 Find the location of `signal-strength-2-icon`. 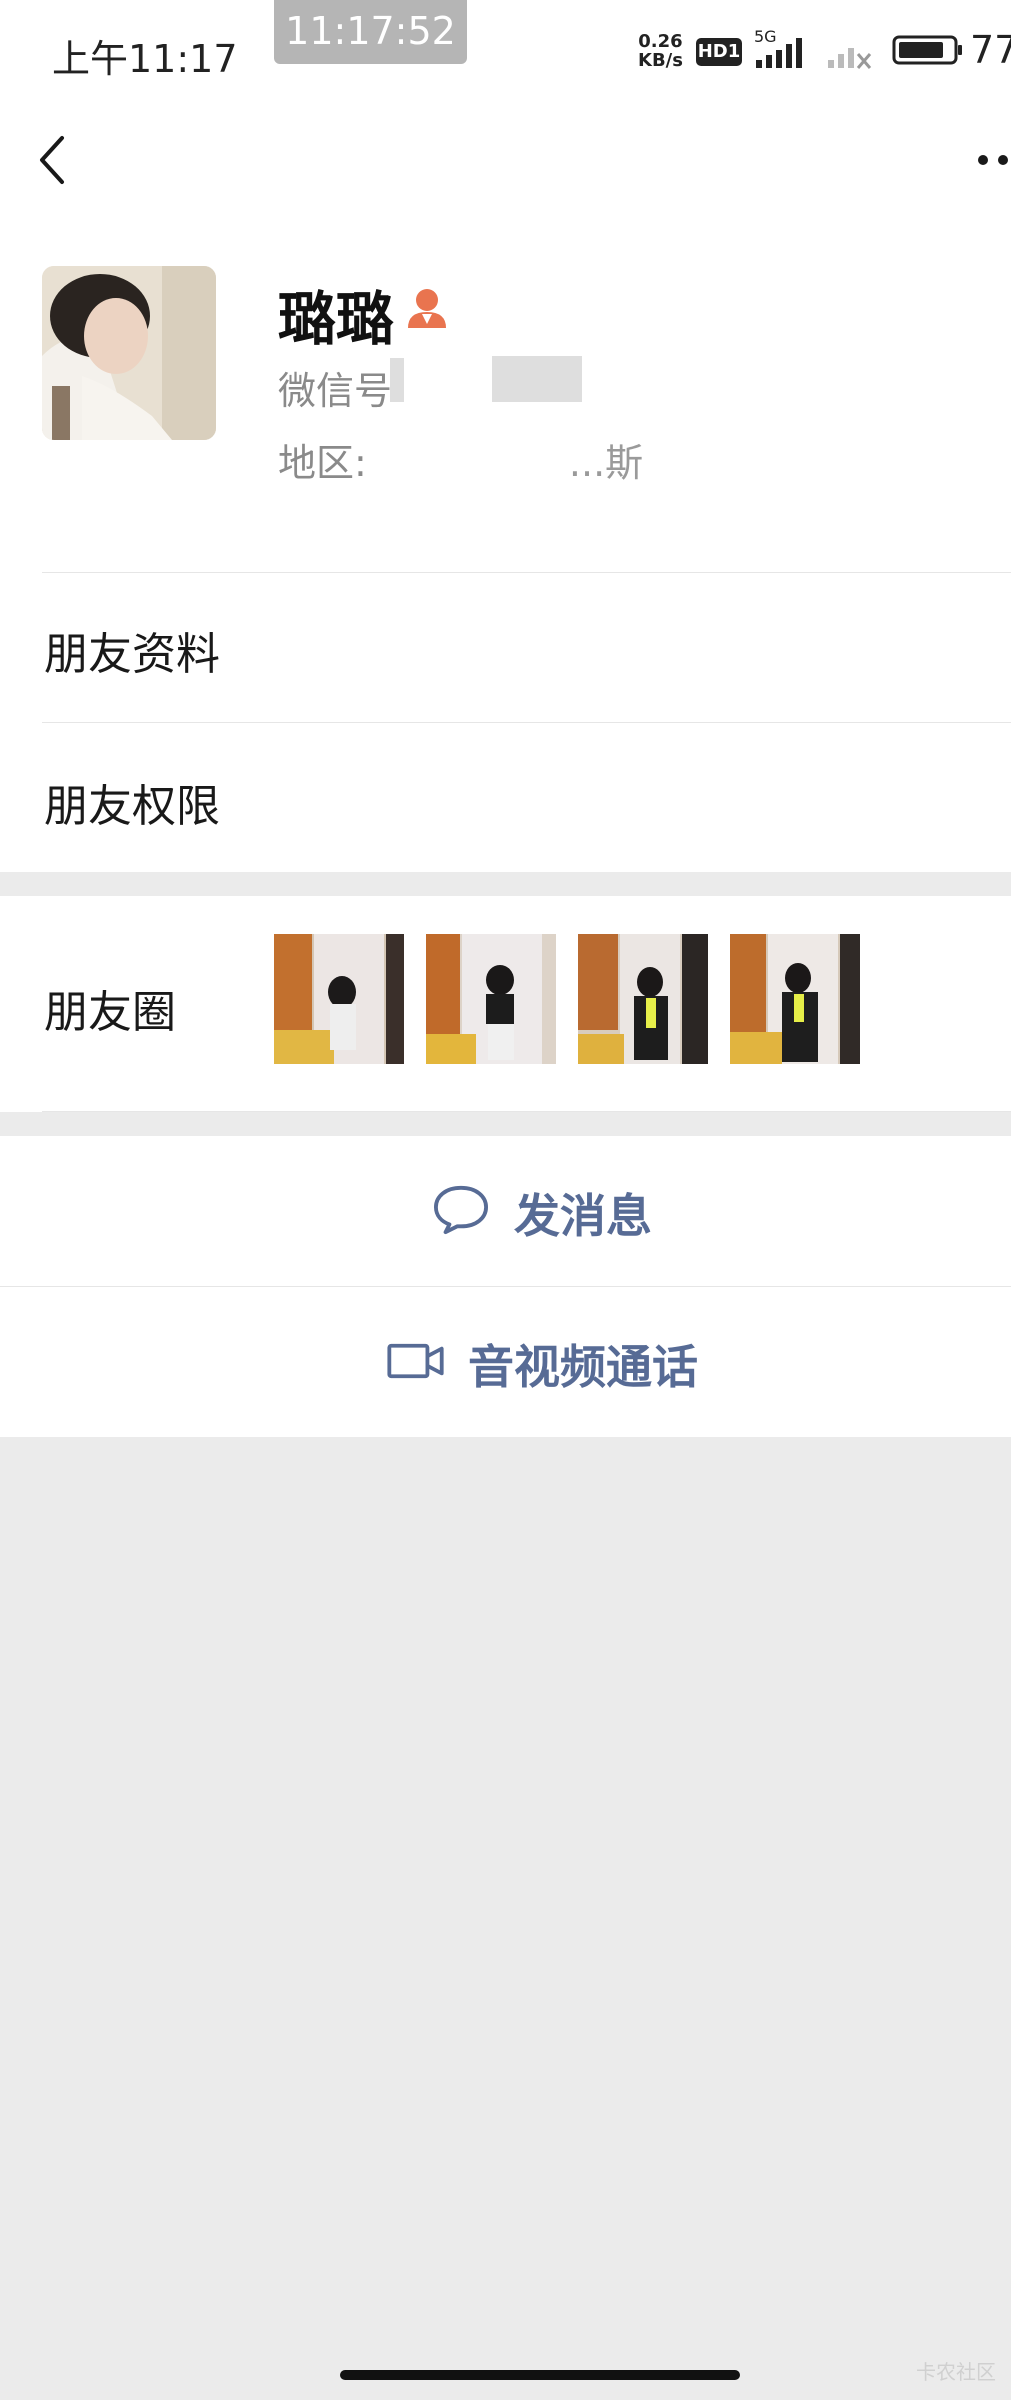

signal-strength-2-icon is located at coordinates (850, 58).